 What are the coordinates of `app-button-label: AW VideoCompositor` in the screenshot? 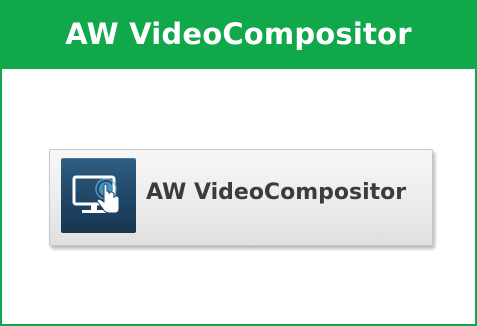 It's located at (276, 192).